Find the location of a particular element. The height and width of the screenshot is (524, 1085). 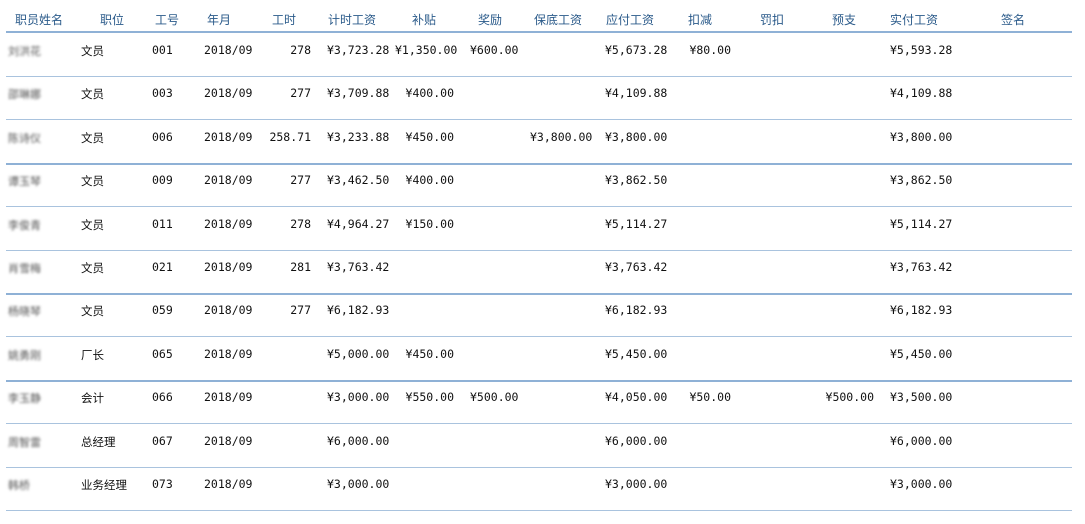

cell-actual: ¥3,500.00 is located at coordinates (921, 397).